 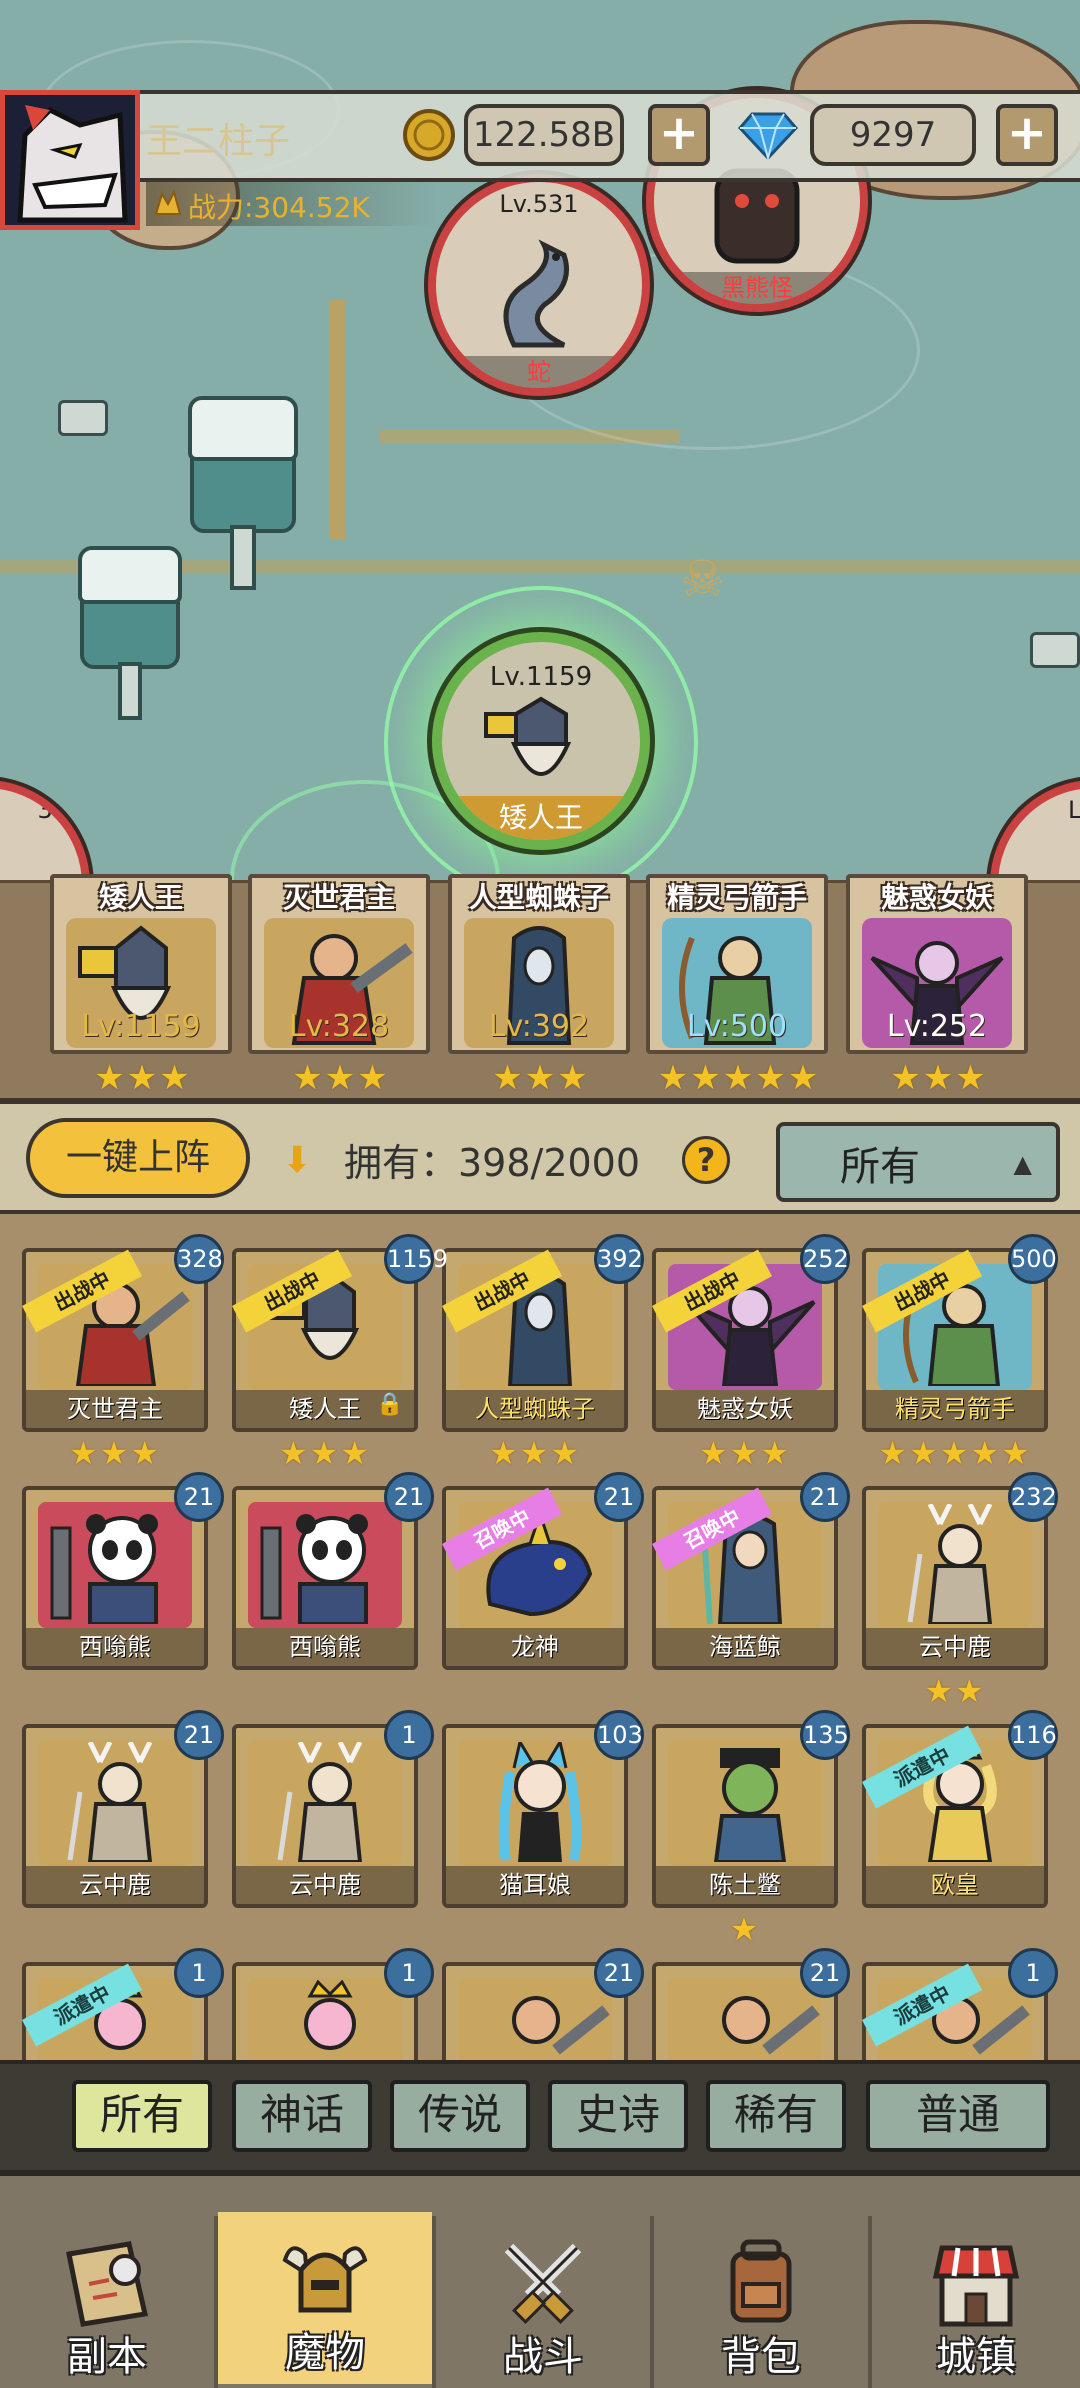 I want to click on team-slot: 矮人王 Lv:1159, so click(x=141, y=964).